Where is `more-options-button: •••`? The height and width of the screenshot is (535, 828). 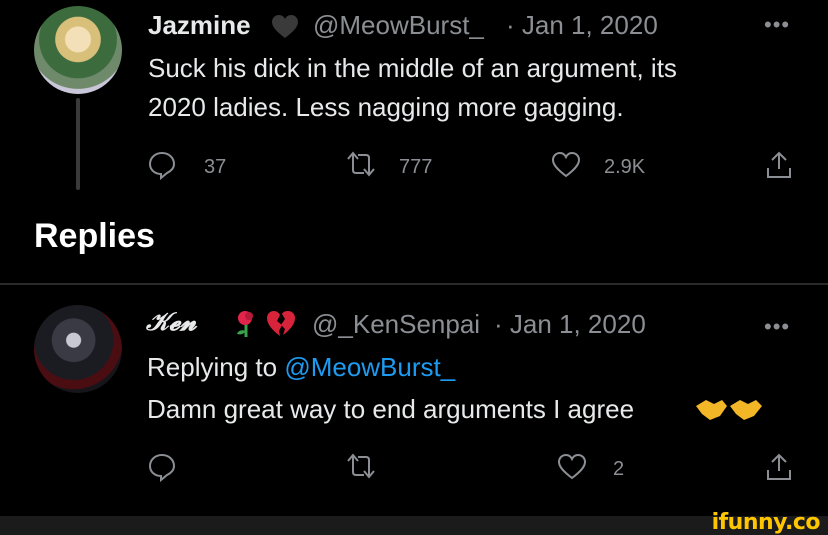
more-options-button: ••• is located at coordinates (777, 25).